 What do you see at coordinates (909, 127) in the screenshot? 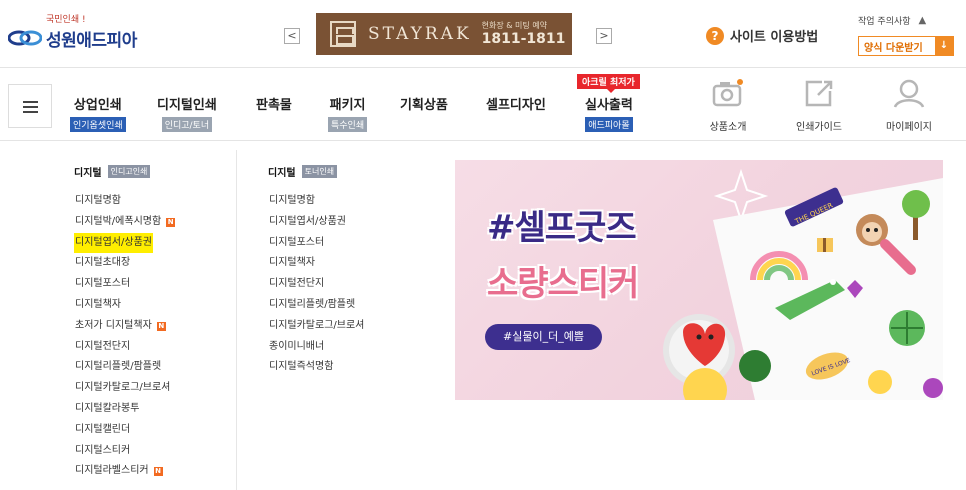
I see `my-page-label: 마이페이지` at bounding box center [909, 127].